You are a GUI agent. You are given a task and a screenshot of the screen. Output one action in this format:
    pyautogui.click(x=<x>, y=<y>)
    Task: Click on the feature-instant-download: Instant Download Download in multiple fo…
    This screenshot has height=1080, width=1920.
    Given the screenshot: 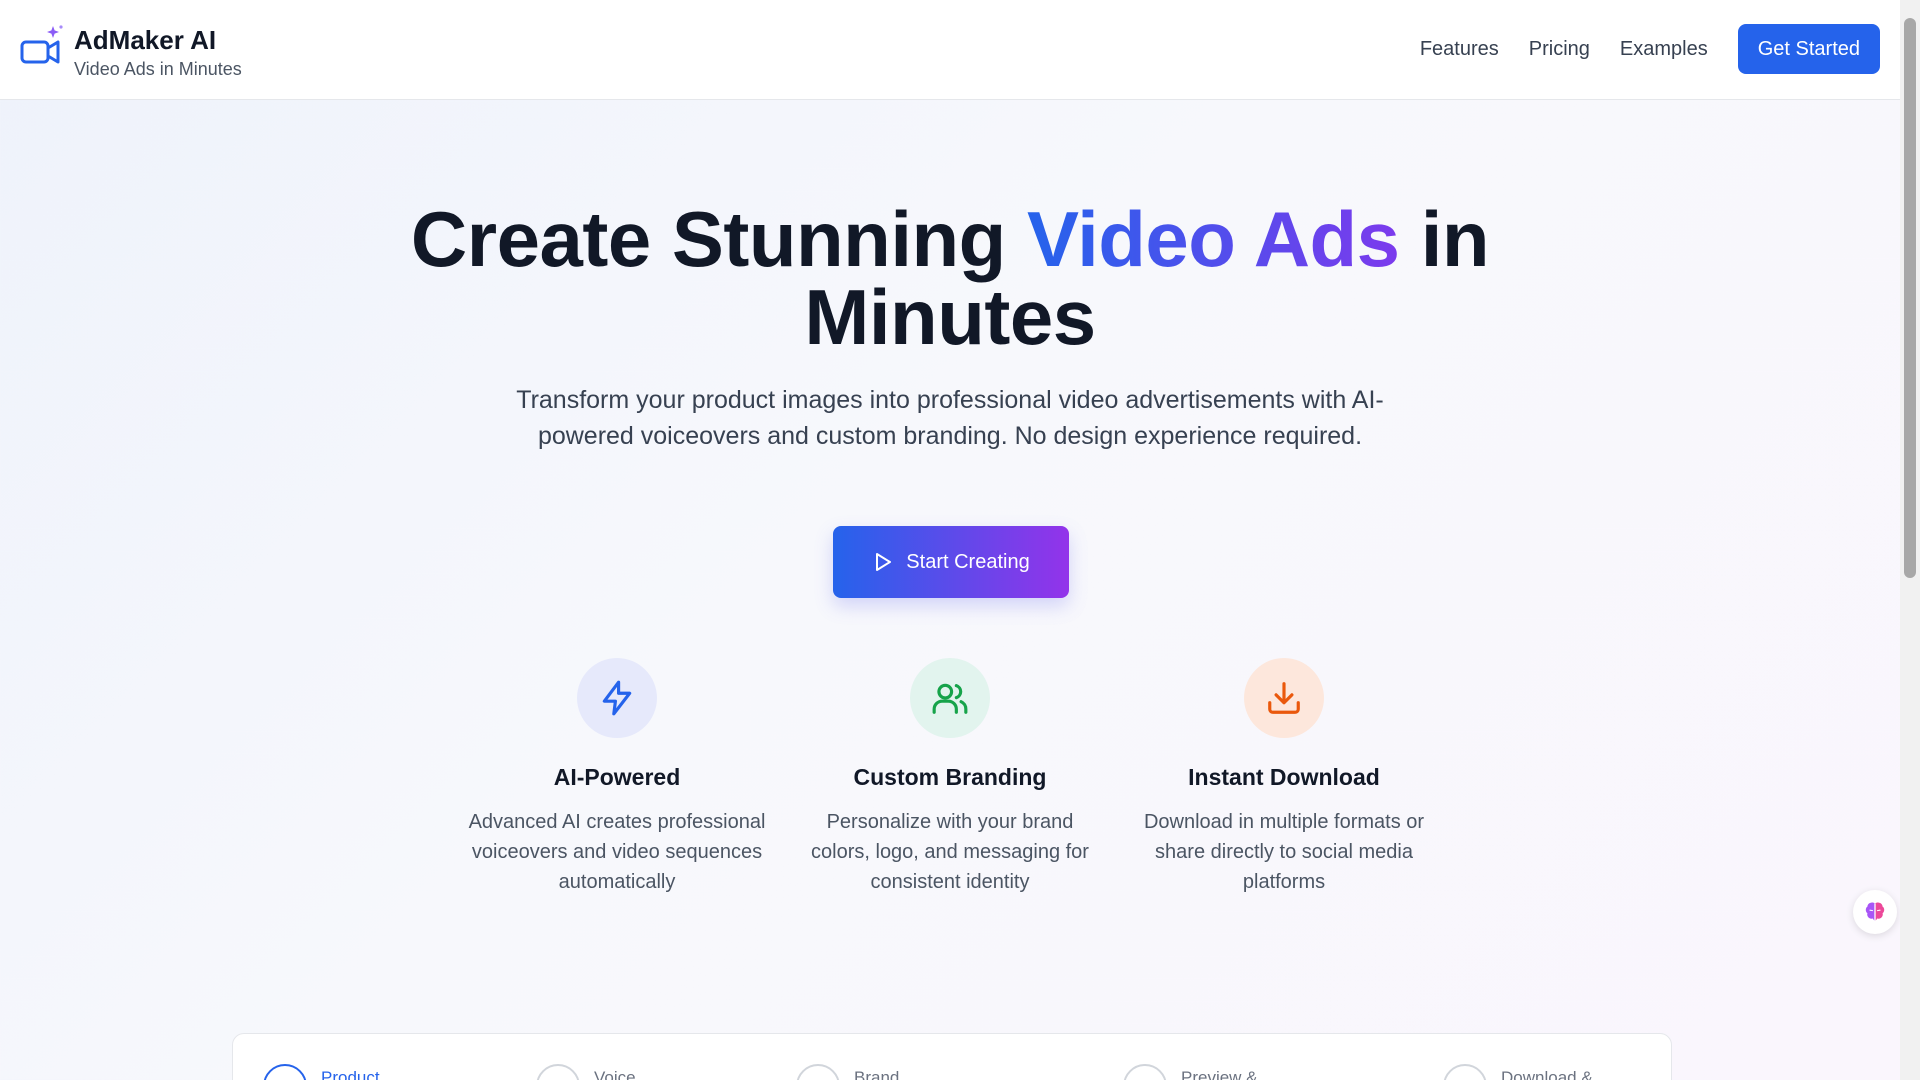 What is the action you would take?
    pyautogui.click(x=1284, y=777)
    